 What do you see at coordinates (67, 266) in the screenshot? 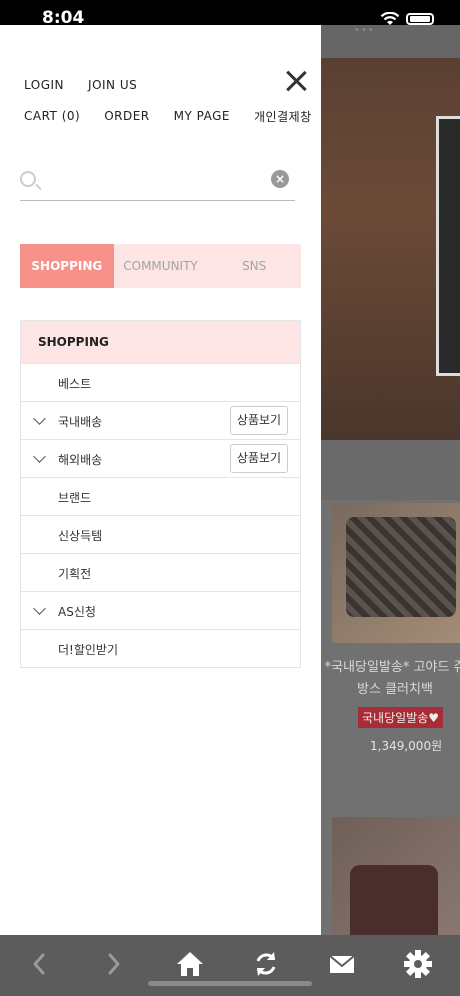
I see `tab-shopping: SHOPPING` at bounding box center [67, 266].